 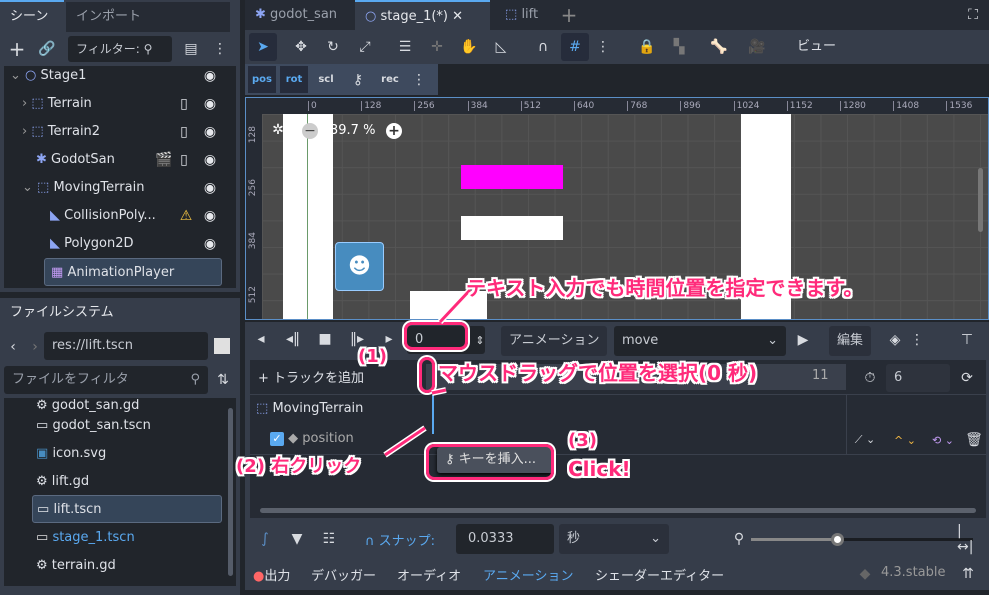 What do you see at coordinates (66, 313) in the screenshot?
I see `tab-filesystem: ファイルシステム` at bounding box center [66, 313].